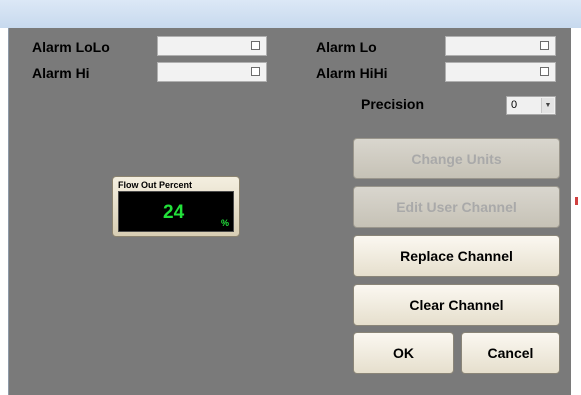 This screenshot has height=395, width=581. Describe the element at coordinates (544, 71) in the screenshot. I see `alarm-hihi-checkbox-icon` at that location.